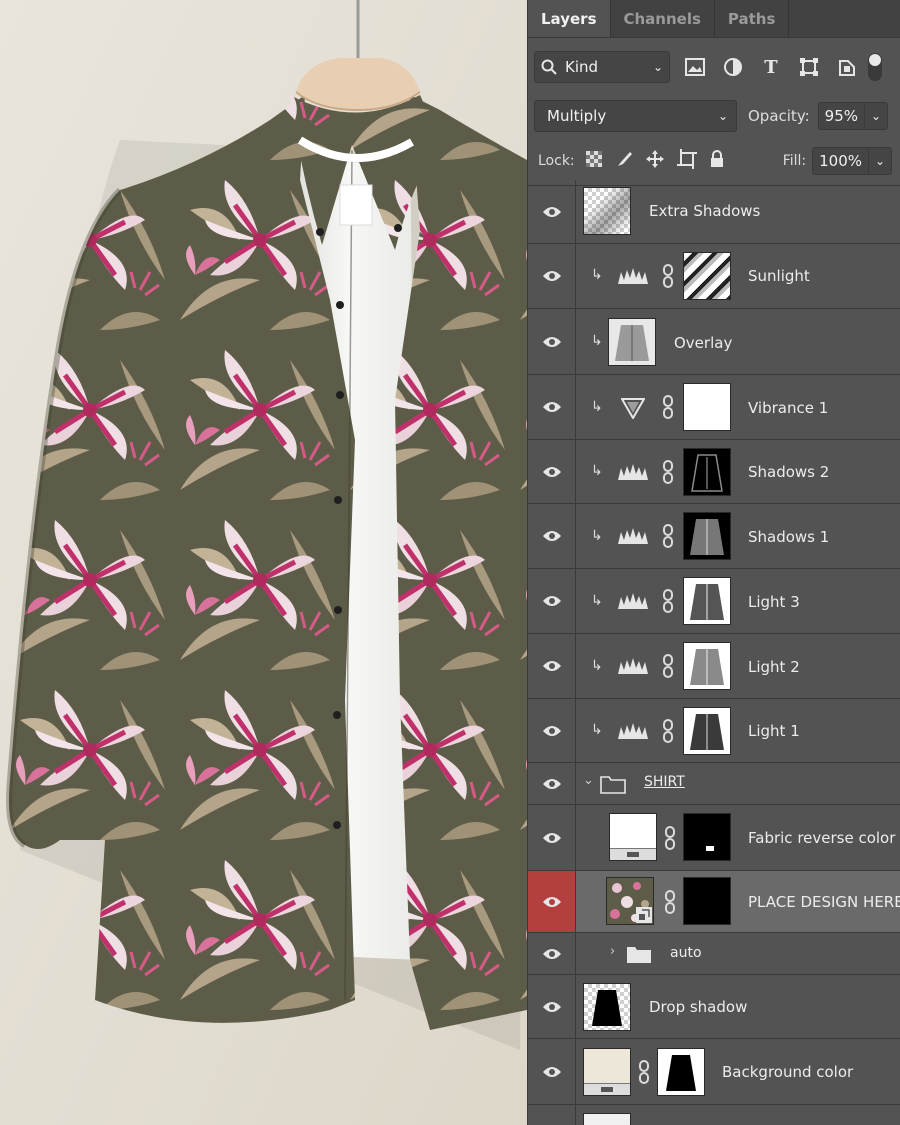 This screenshot has height=1125, width=900. Describe the element at coordinates (633, 666) in the screenshot. I see `levels-adjustment-icon` at that location.